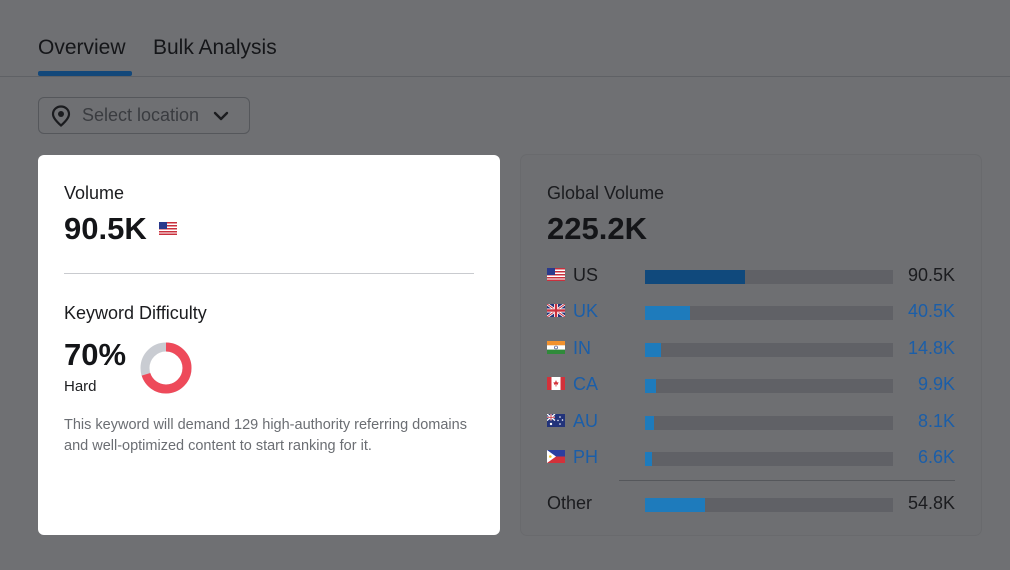  I want to click on other-value: 54.8K, so click(931, 503).